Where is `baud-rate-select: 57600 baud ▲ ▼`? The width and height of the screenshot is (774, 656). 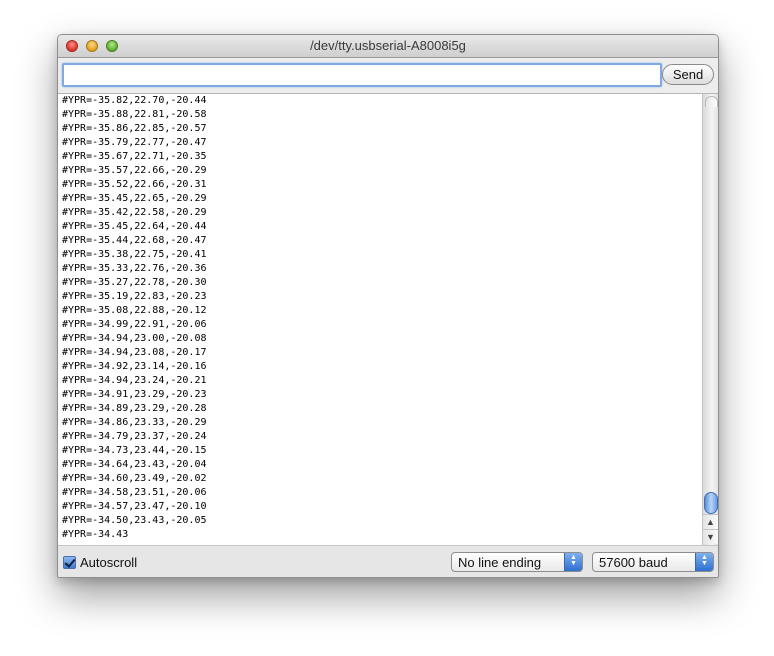 baud-rate-select: 57600 baud ▲ ▼ is located at coordinates (653, 562).